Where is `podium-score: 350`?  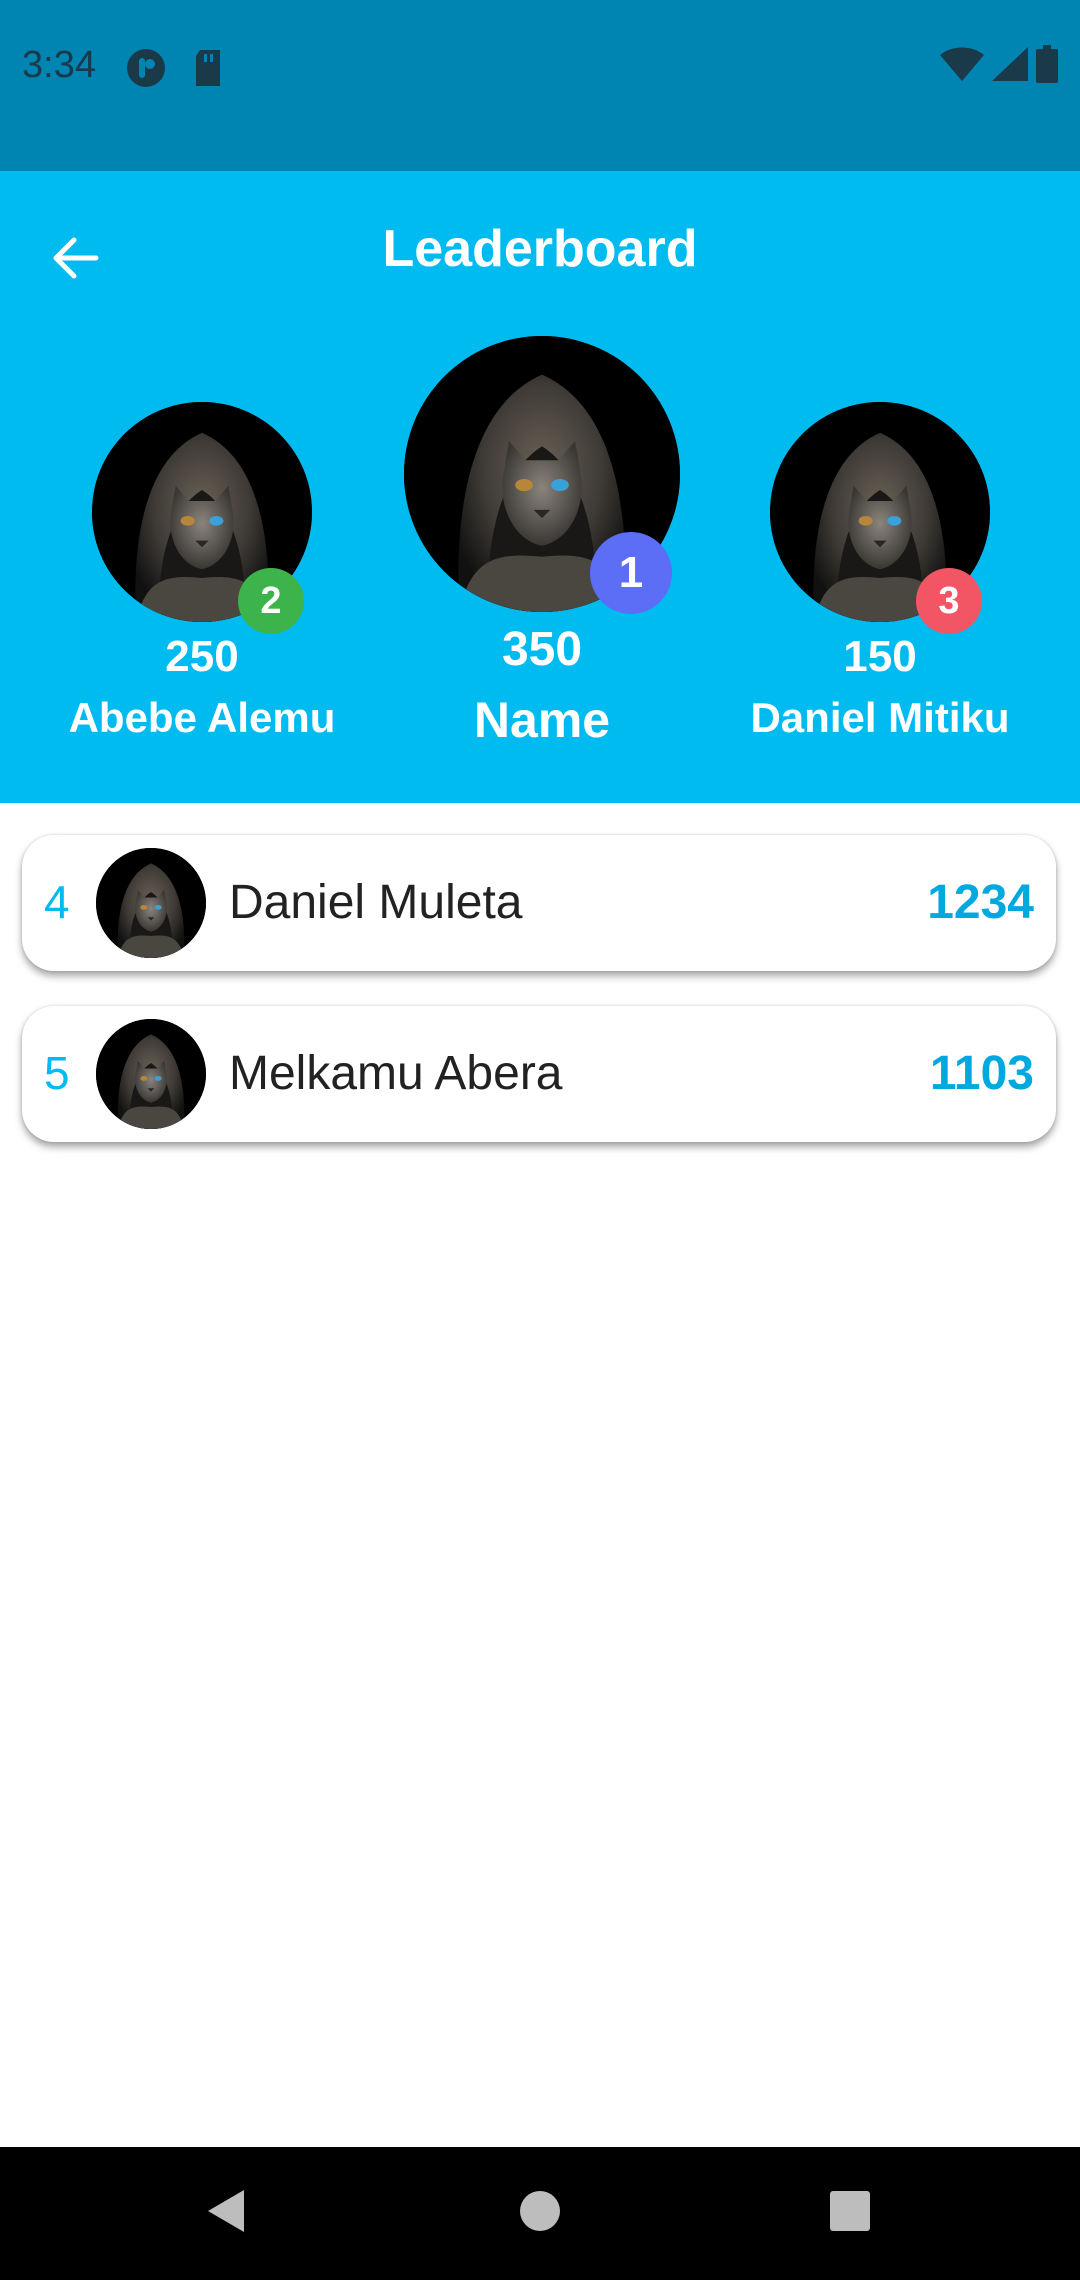 podium-score: 350 is located at coordinates (542, 649).